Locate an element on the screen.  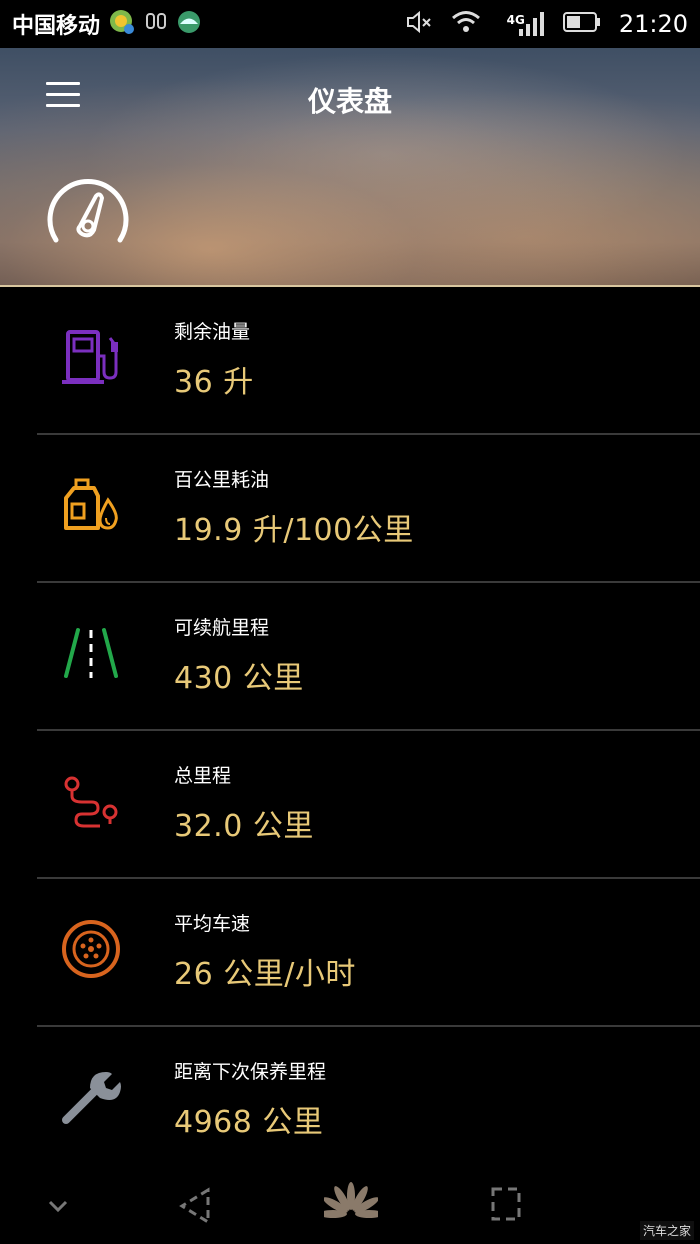
clock: 21:20 is located at coordinates (653, 24).